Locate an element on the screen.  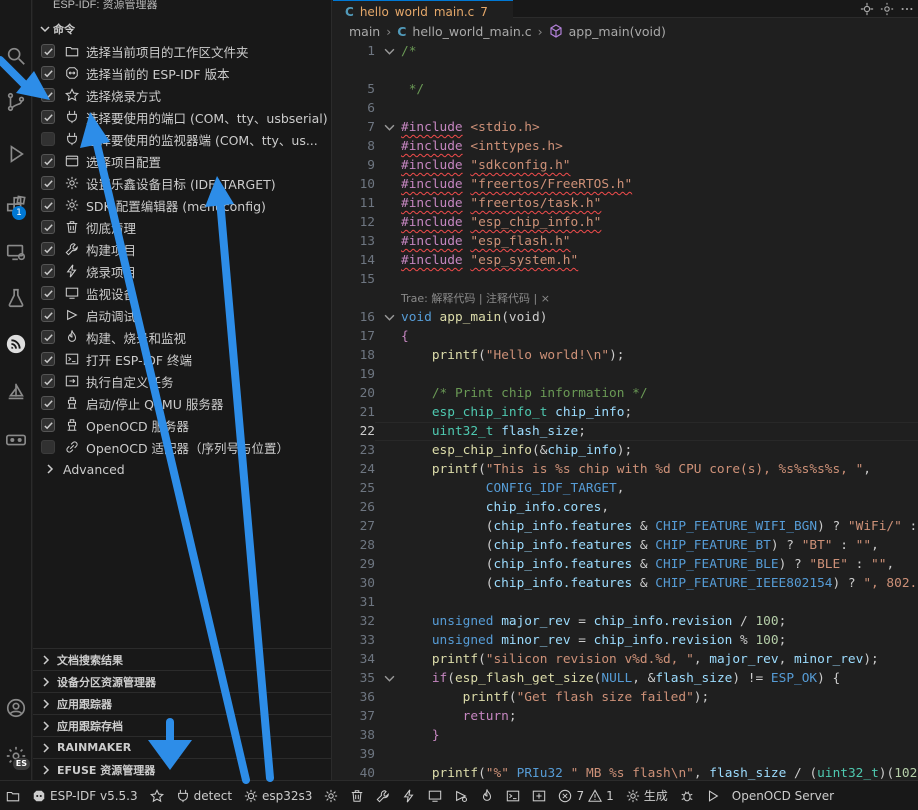
code-line: /* is located at coordinates (408, 51).